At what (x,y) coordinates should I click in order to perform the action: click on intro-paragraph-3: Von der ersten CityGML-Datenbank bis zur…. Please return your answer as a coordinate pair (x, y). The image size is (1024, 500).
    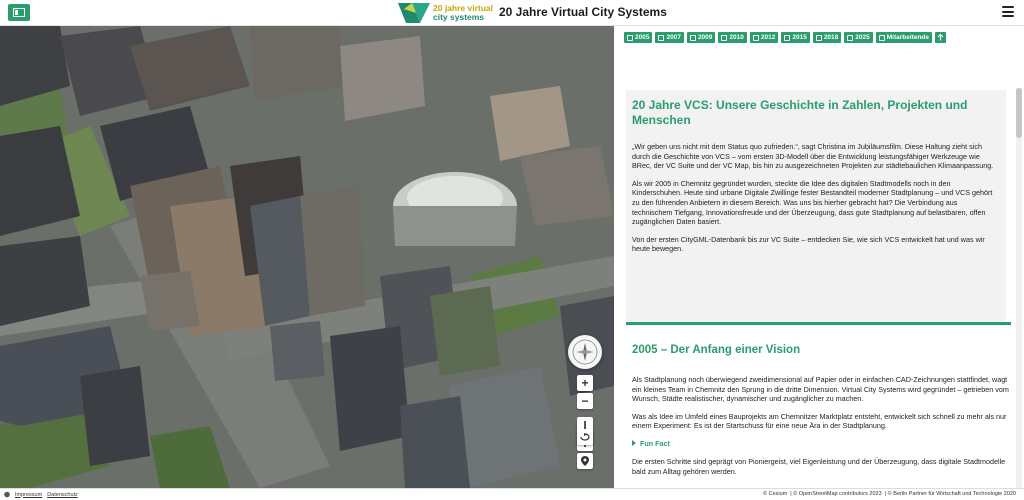
    Looking at the image, I should click on (808, 244).